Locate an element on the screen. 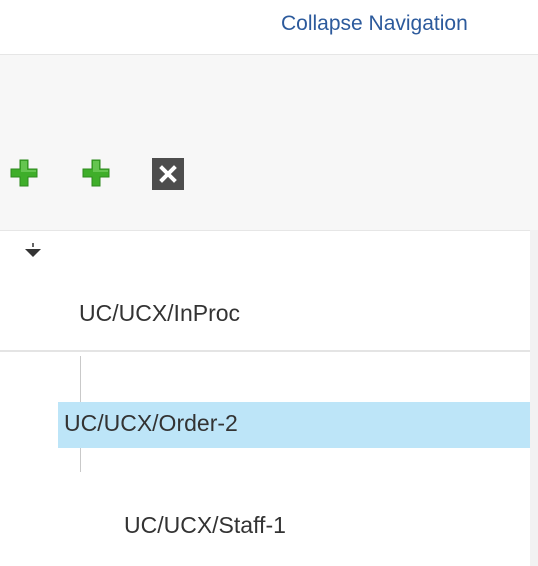  tree-node-label: UC/UCX/Staff-1 is located at coordinates (205, 525).